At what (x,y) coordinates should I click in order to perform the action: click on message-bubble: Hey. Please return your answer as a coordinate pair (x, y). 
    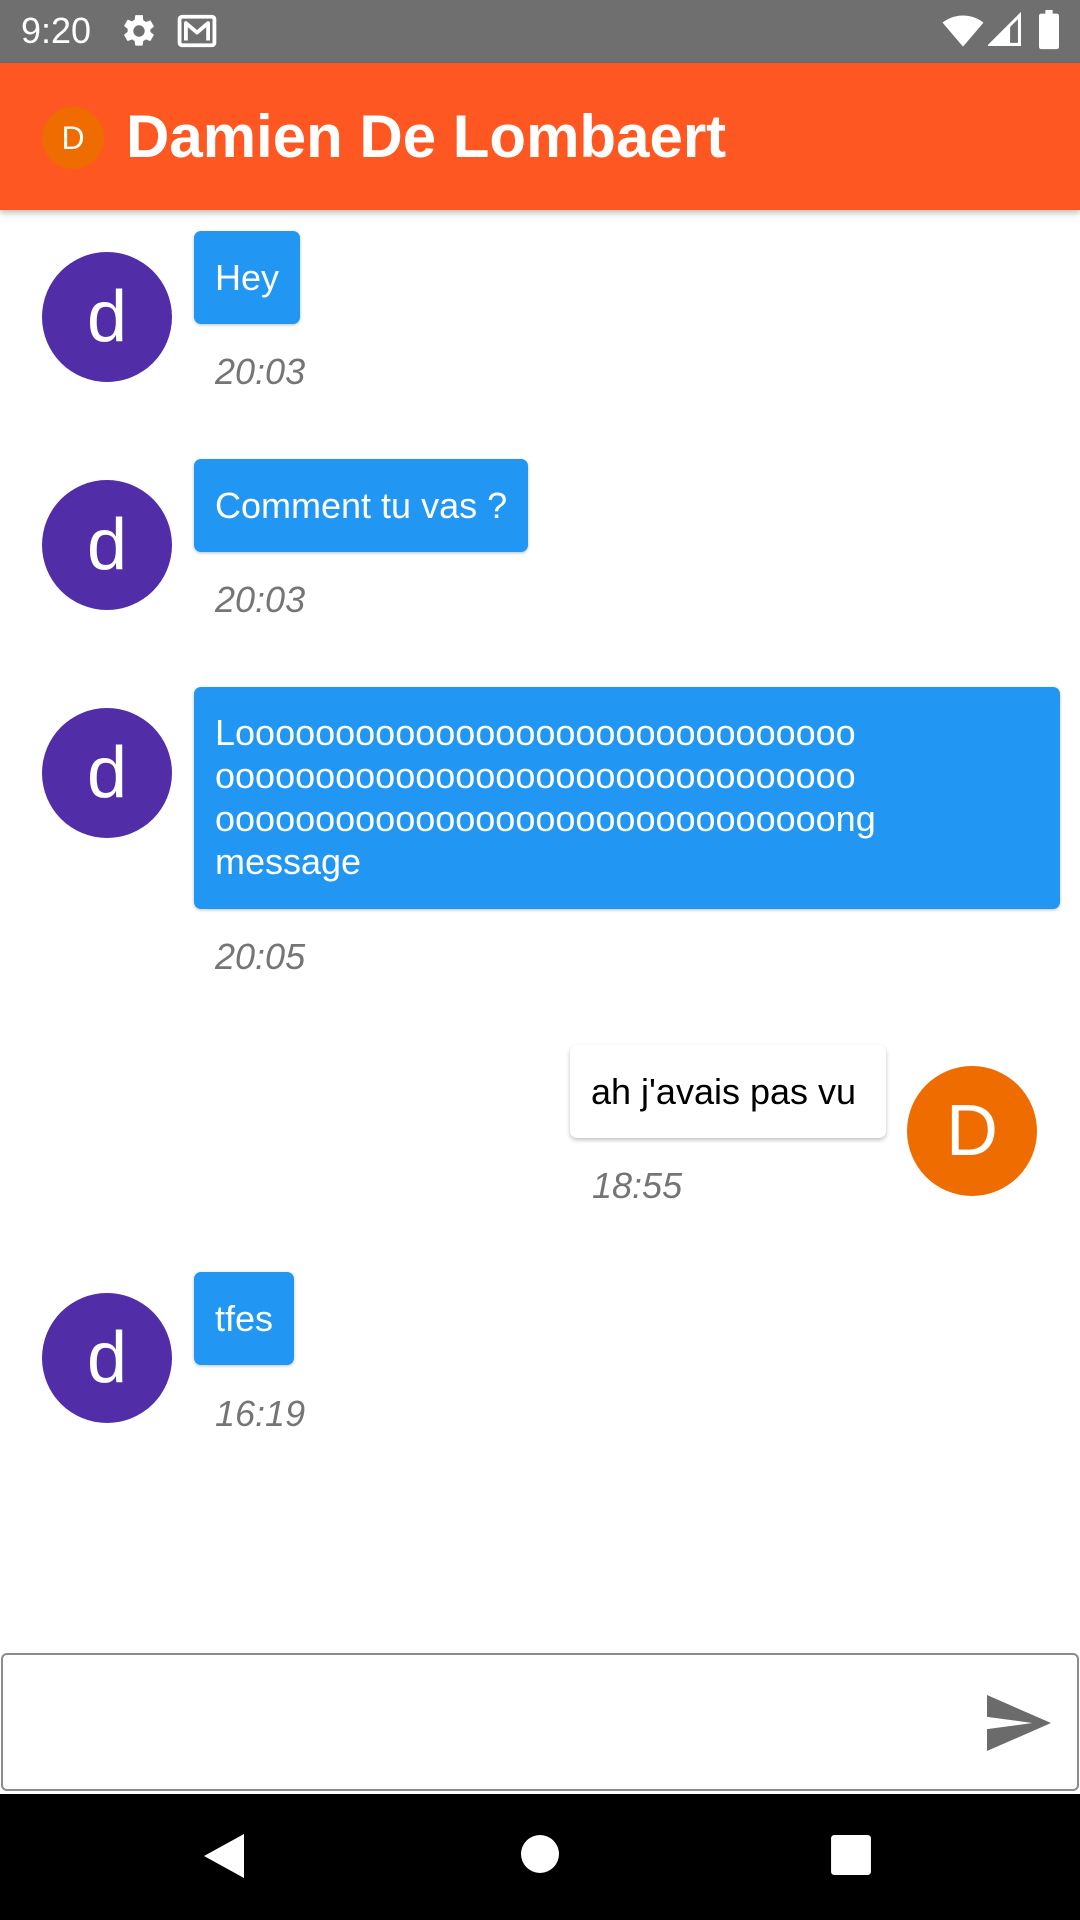
    Looking at the image, I should click on (247, 277).